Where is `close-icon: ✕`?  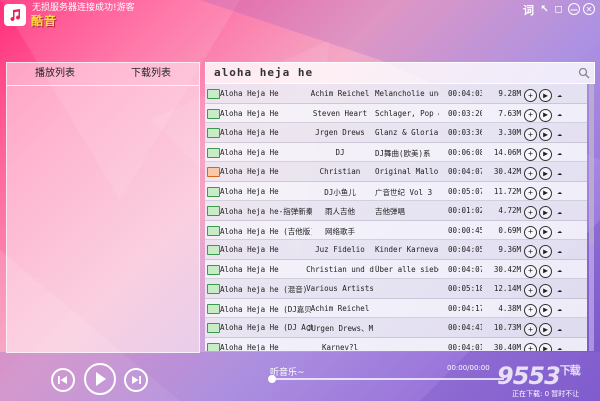 close-icon: ✕ is located at coordinates (589, 9).